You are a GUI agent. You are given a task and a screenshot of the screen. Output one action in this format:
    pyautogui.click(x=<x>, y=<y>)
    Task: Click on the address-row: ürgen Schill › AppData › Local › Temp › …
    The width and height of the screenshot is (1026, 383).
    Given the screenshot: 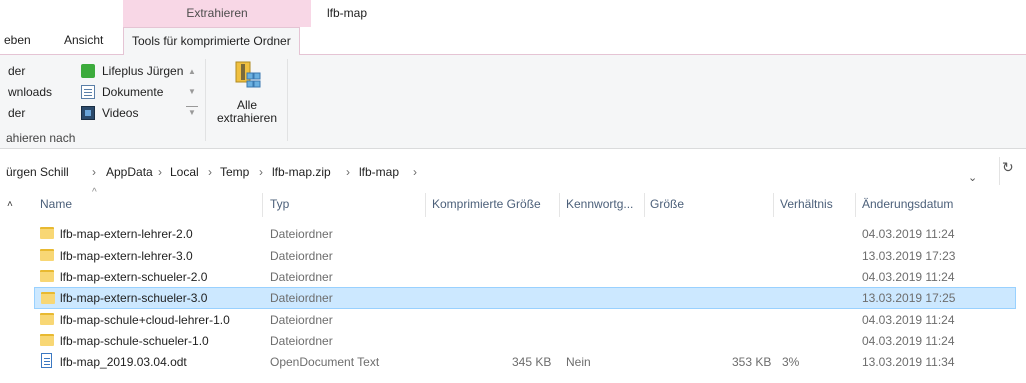 What is the action you would take?
    pyautogui.click(x=513, y=170)
    